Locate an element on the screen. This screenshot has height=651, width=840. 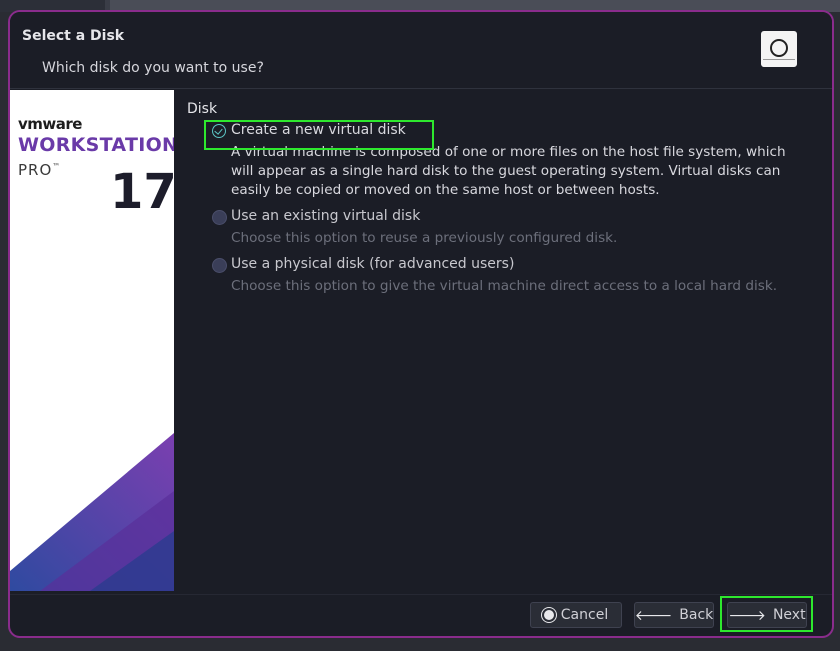
cancel-icon is located at coordinates (548, 615).